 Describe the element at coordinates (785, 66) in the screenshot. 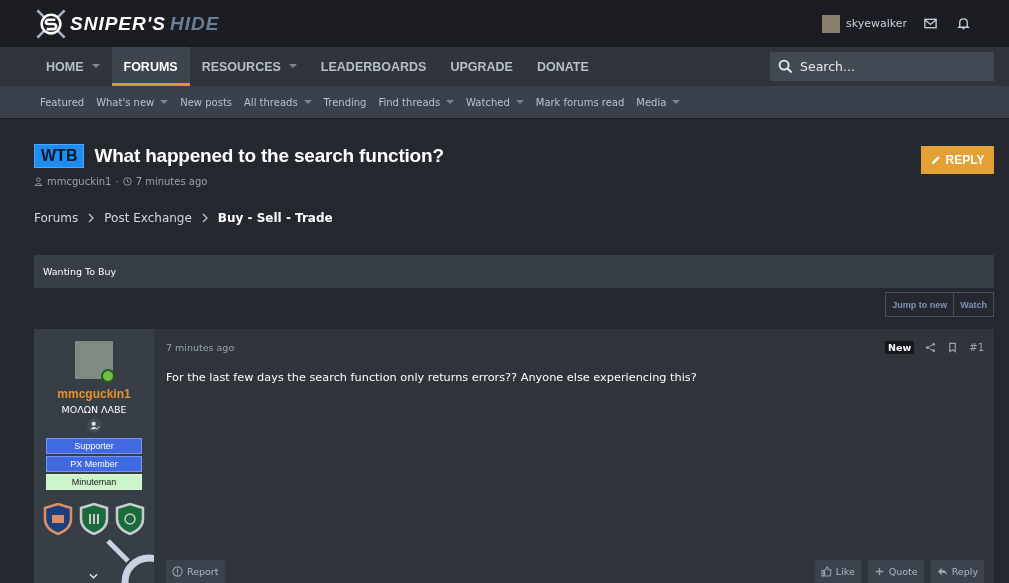

I see `search-icon` at that location.